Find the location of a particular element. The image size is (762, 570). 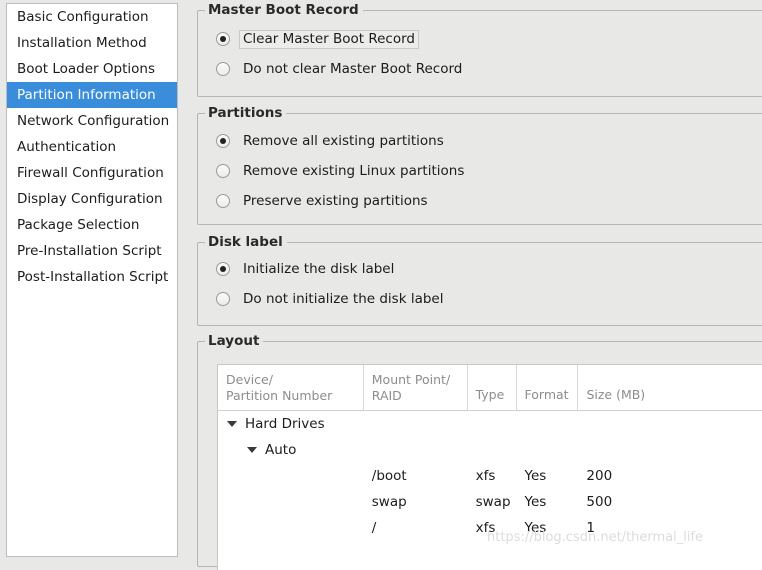

partitions-group-title: Partitions is located at coordinates (246, 113).